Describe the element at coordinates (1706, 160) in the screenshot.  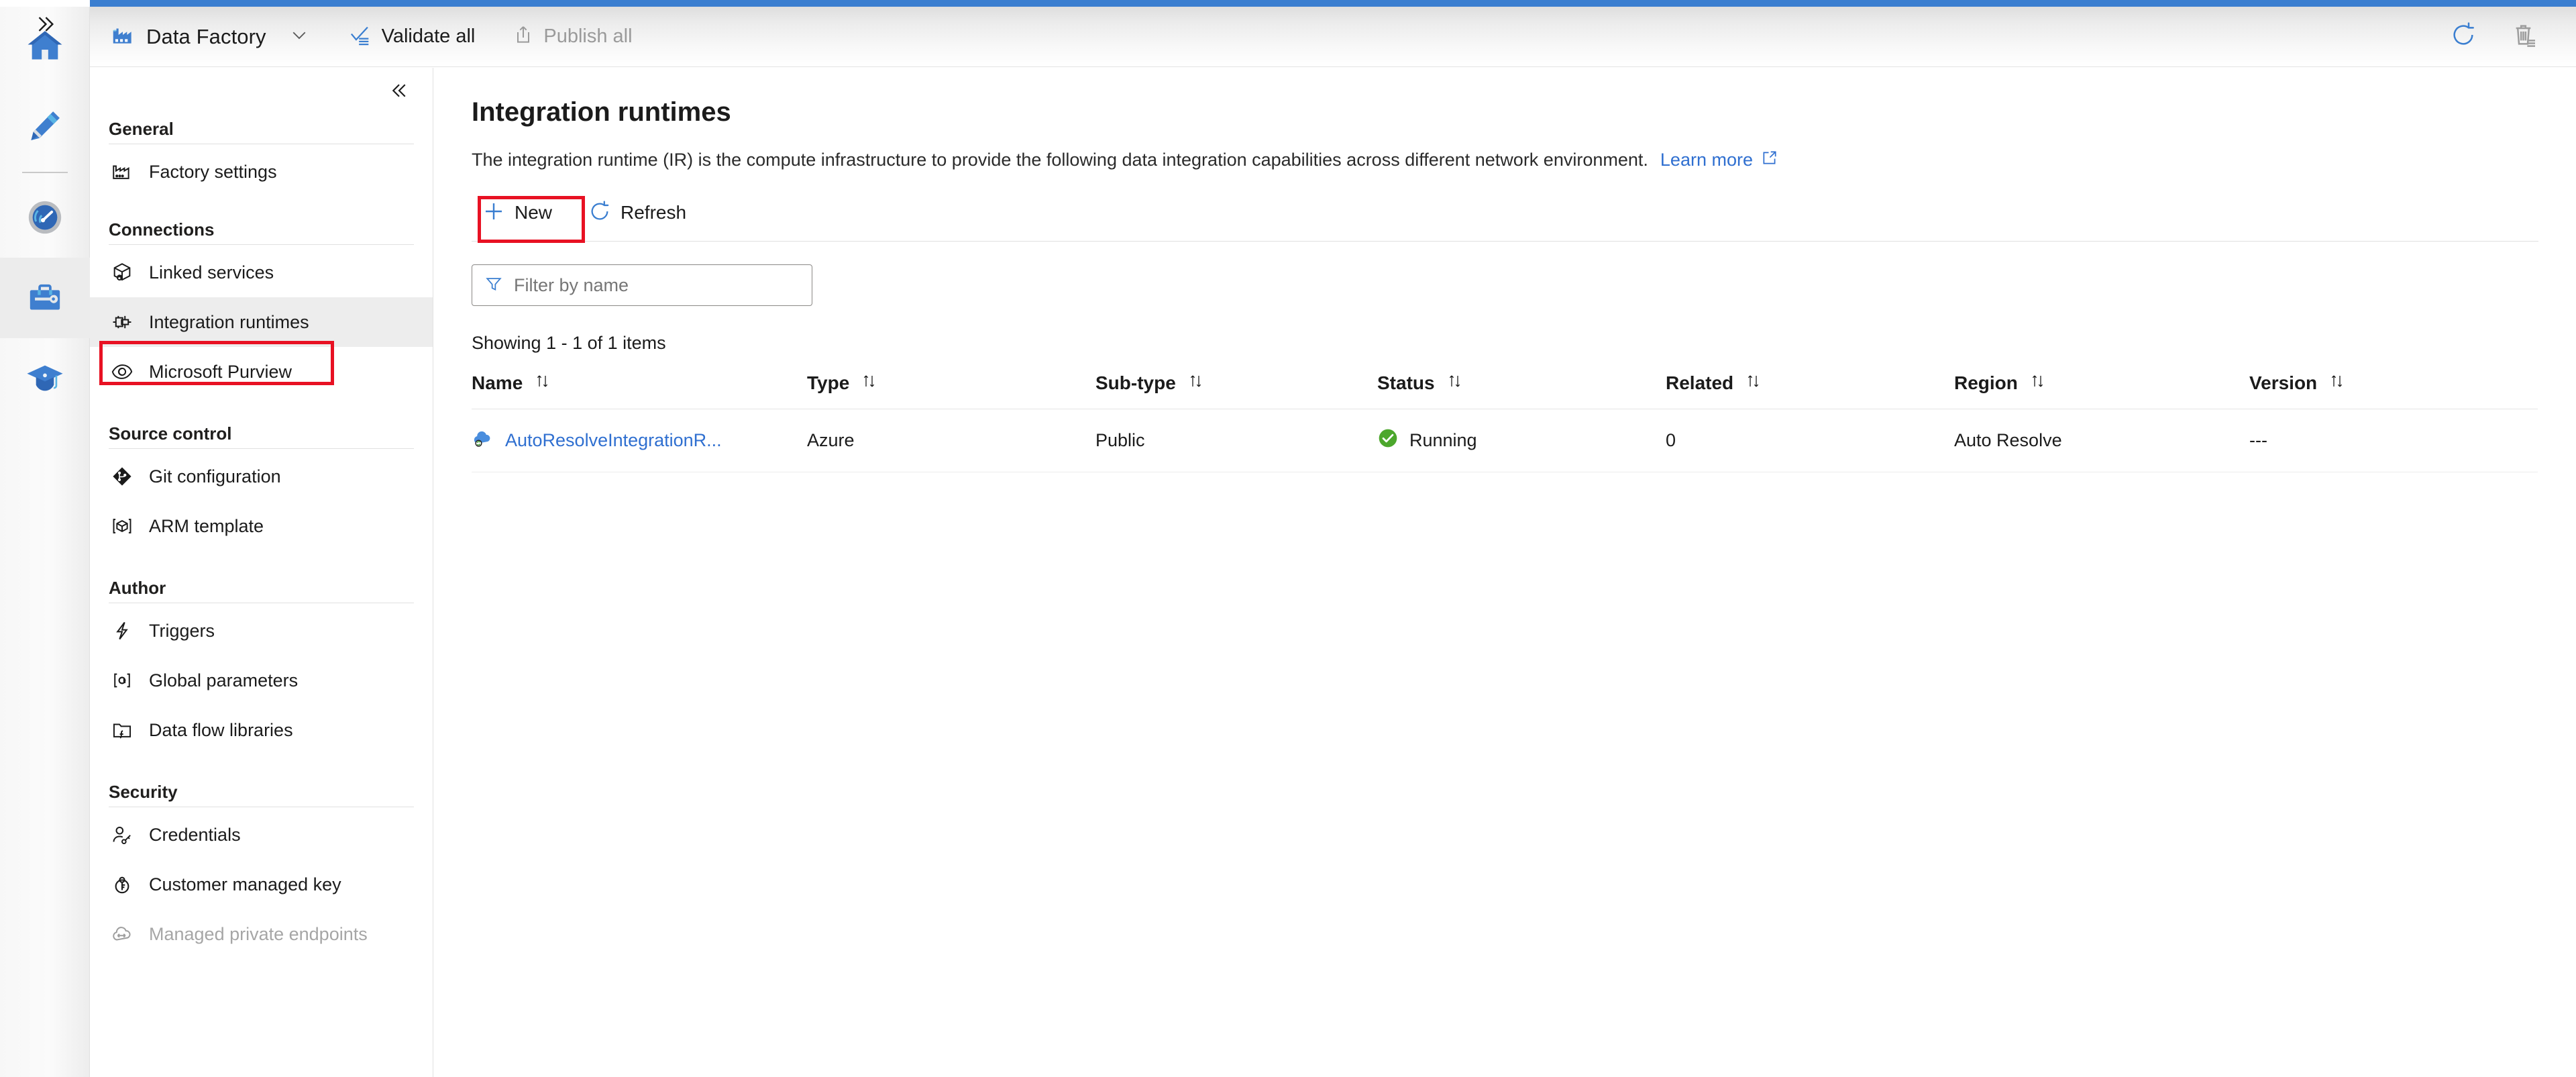
I see `learn-more-label: Learn more` at that location.